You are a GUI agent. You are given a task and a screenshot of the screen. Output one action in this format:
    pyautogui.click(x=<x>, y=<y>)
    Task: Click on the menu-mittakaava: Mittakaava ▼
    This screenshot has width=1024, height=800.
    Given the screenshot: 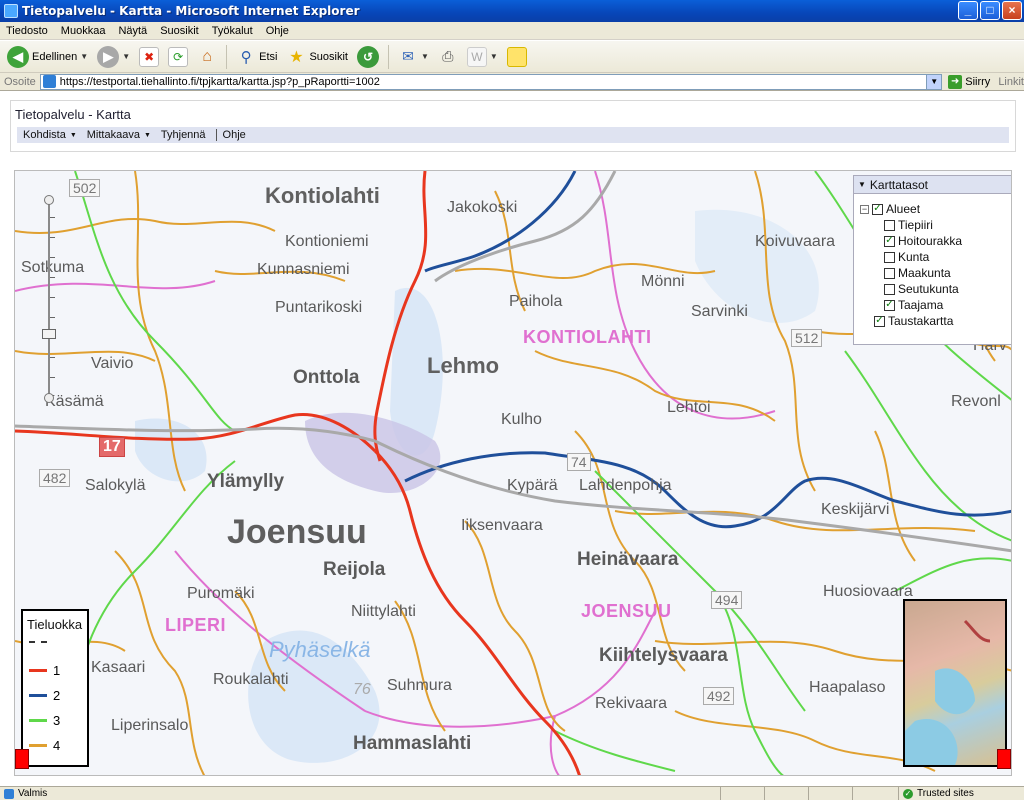 What is the action you would take?
    pyautogui.click(x=119, y=135)
    